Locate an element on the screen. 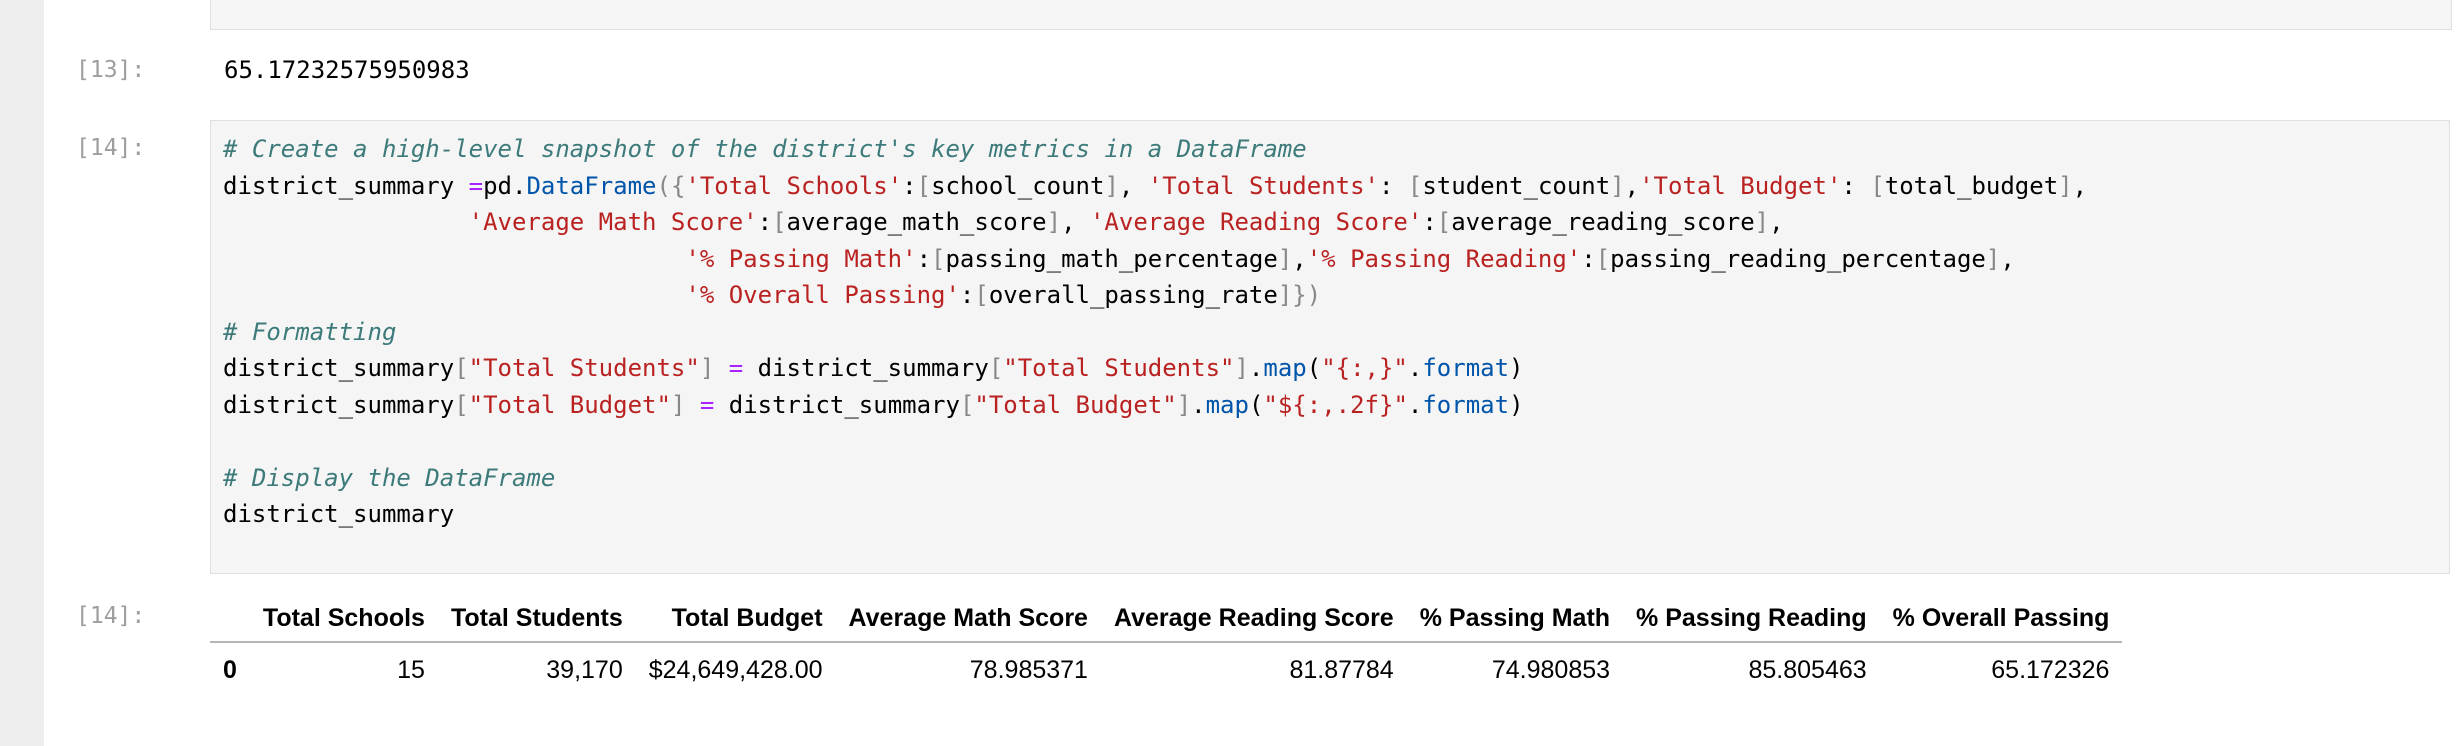 The image size is (2460, 746). code-token: ( is located at coordinates (1256, 404).